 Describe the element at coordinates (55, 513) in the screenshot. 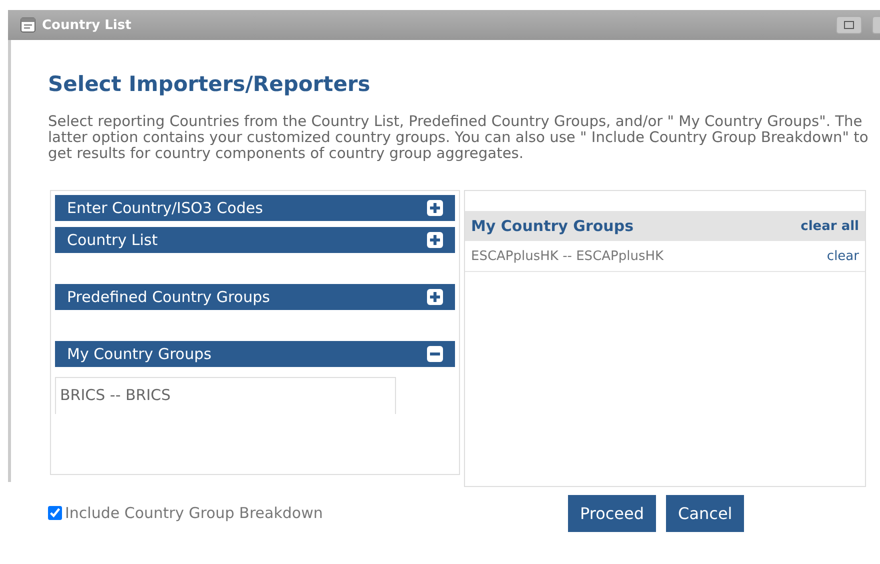

I see `breakdown-checkbox` at that location.